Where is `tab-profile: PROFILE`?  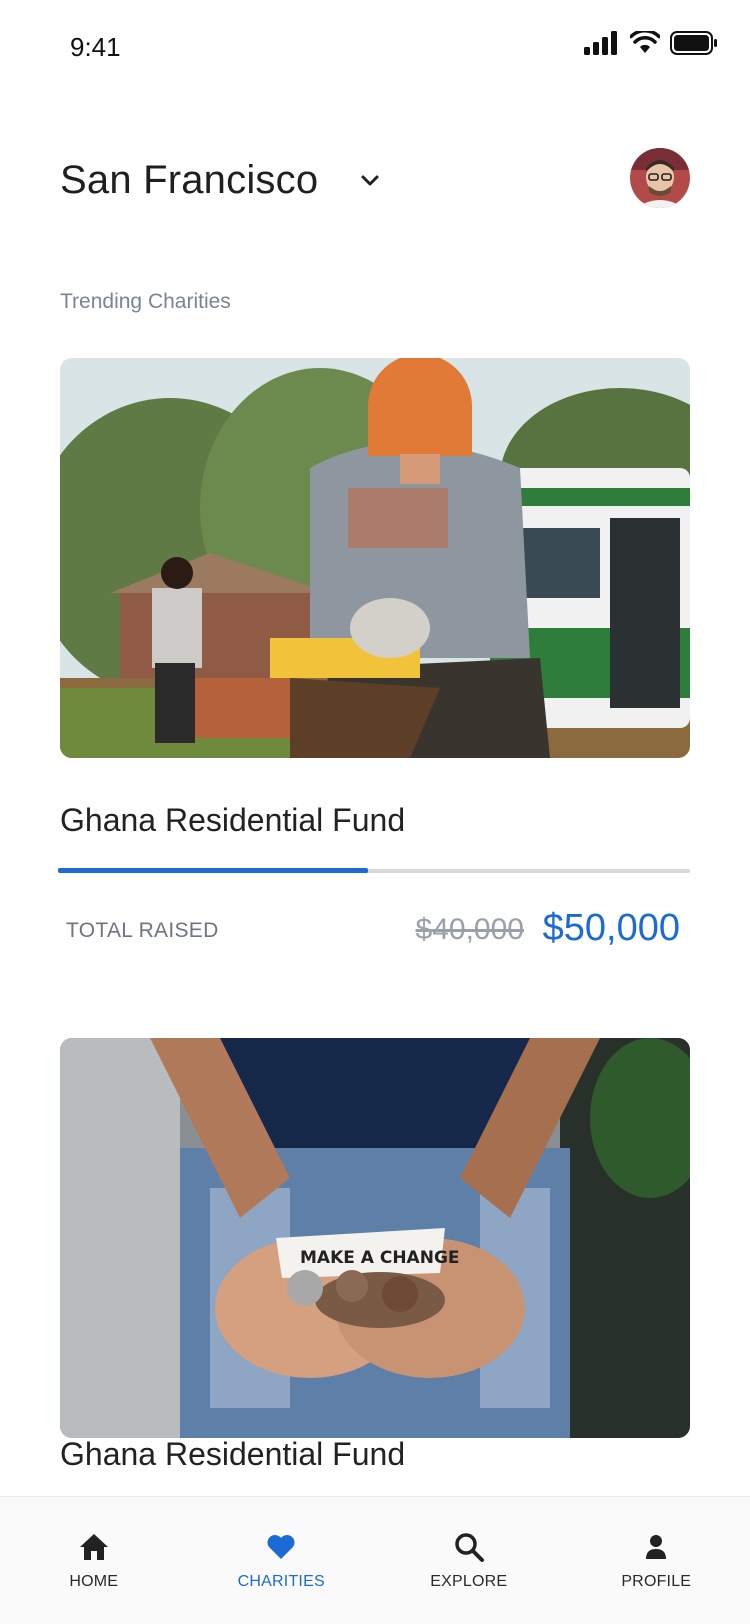 tab-profile: PROFILE is located at coordinates (656, 1560).